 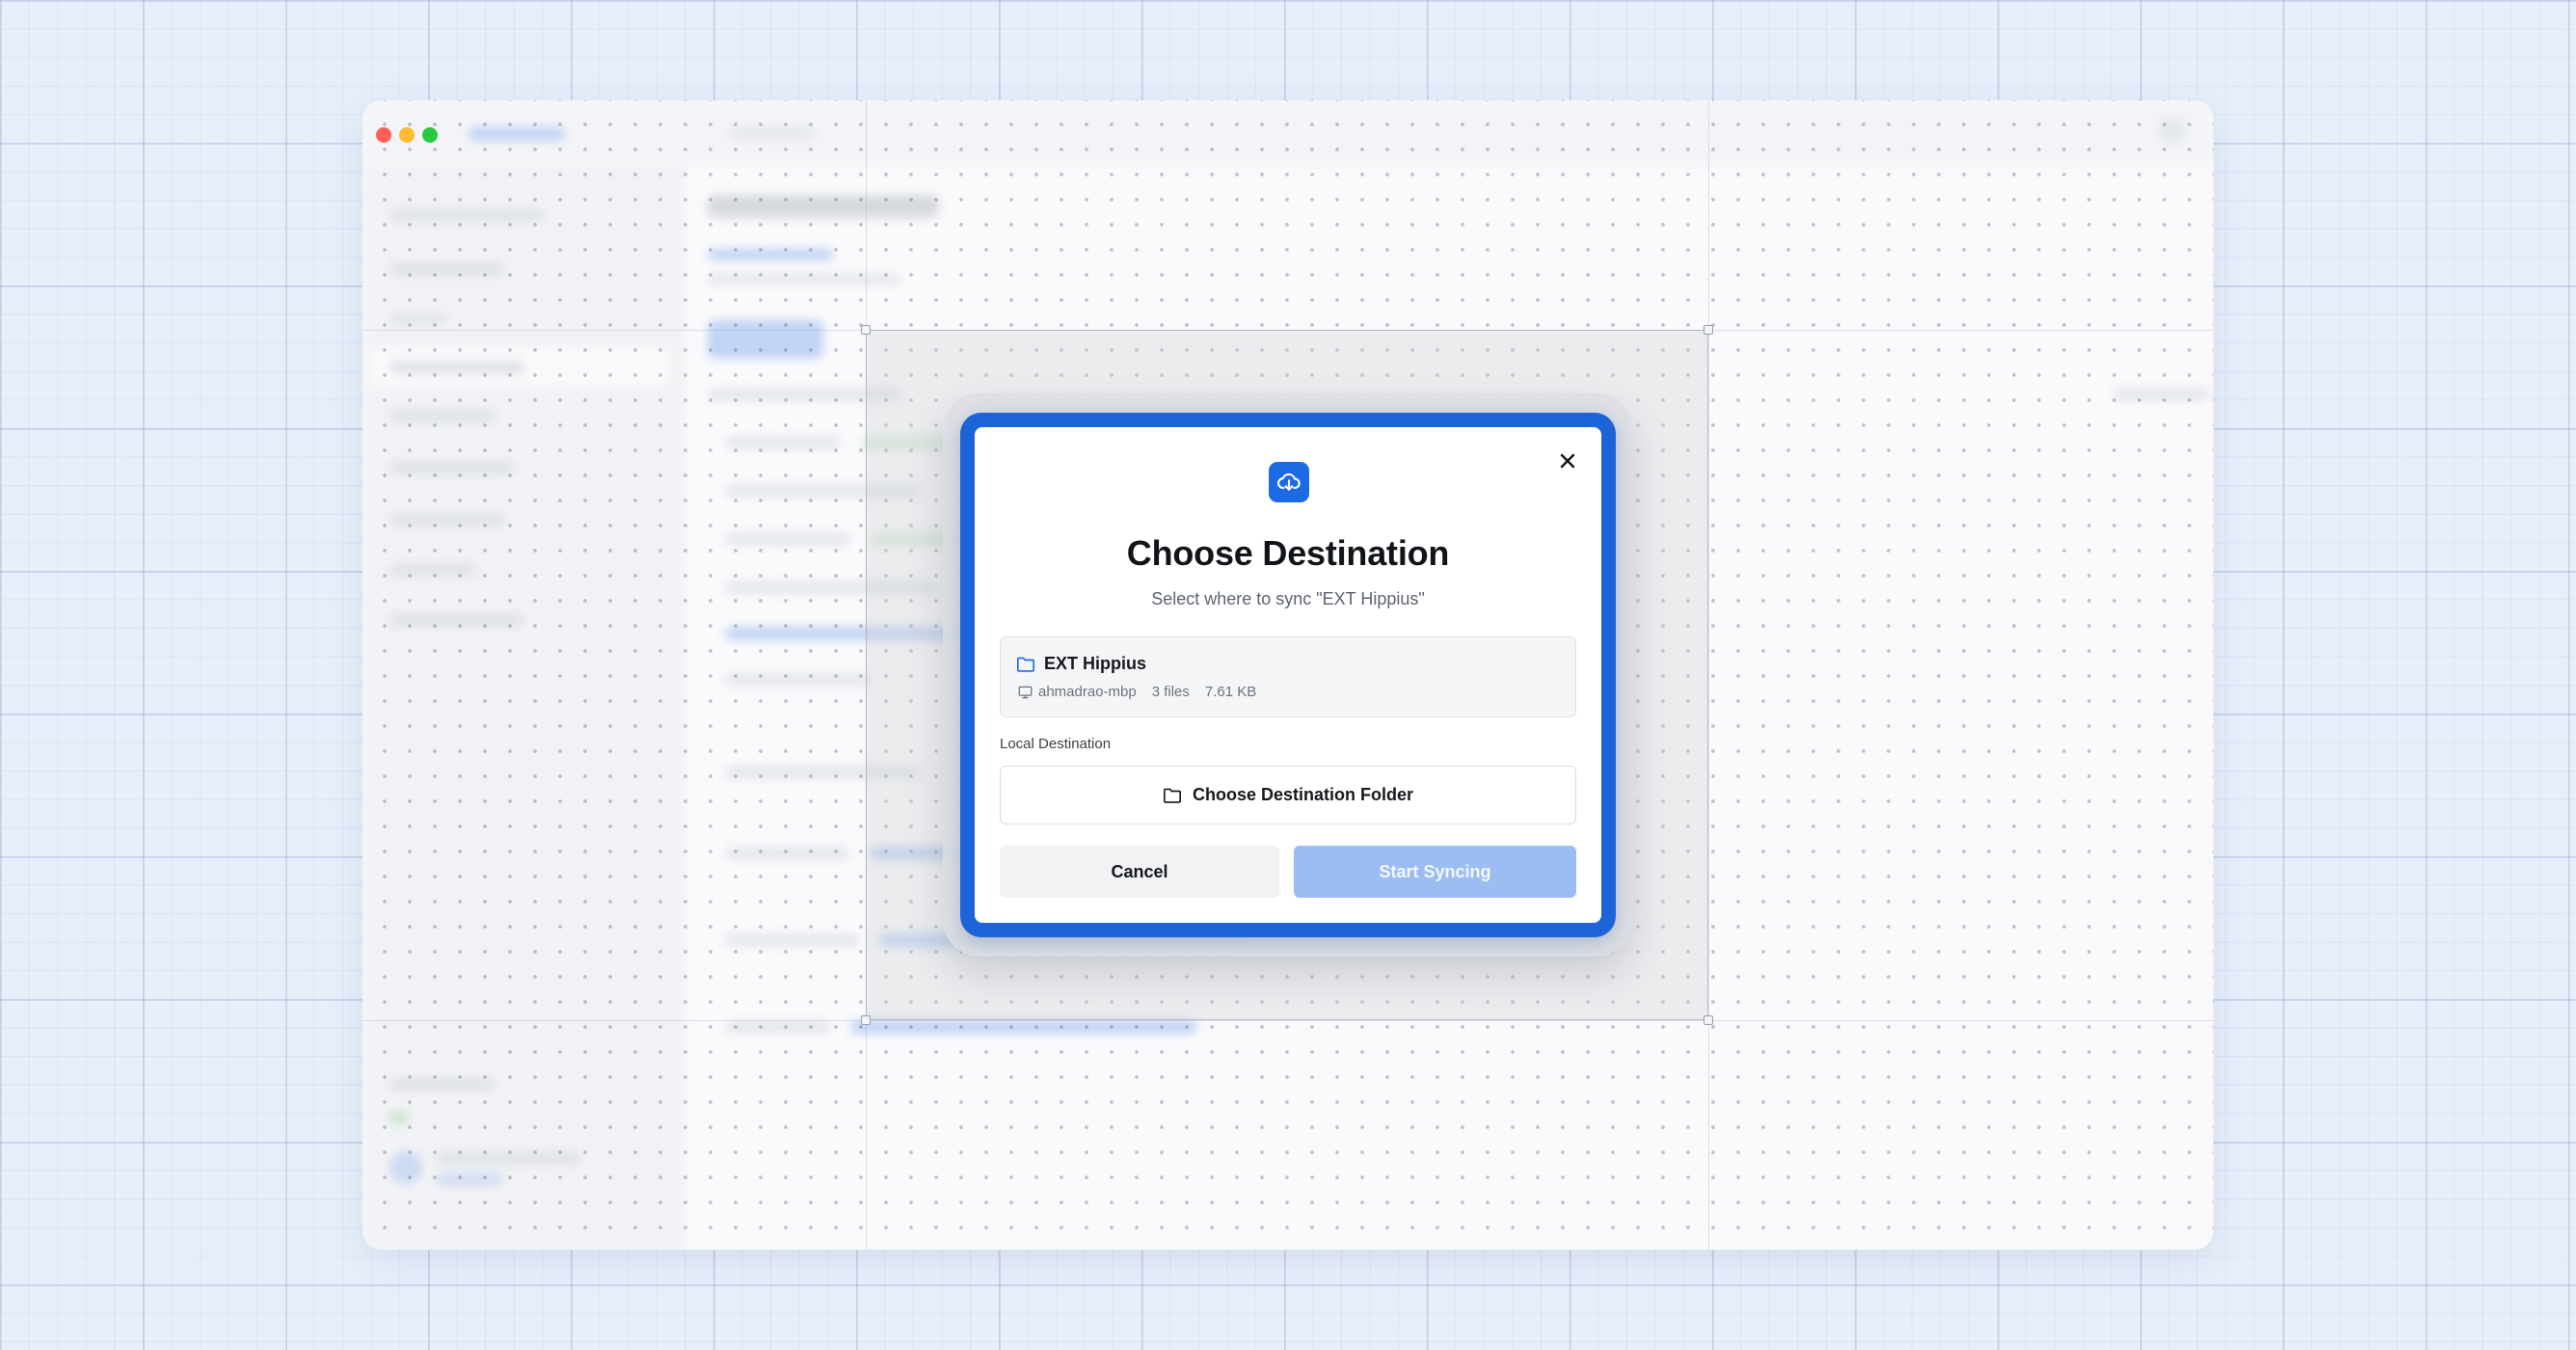 I want to click on dialog-title: Choose Destination, so click(x=1288, y=553).